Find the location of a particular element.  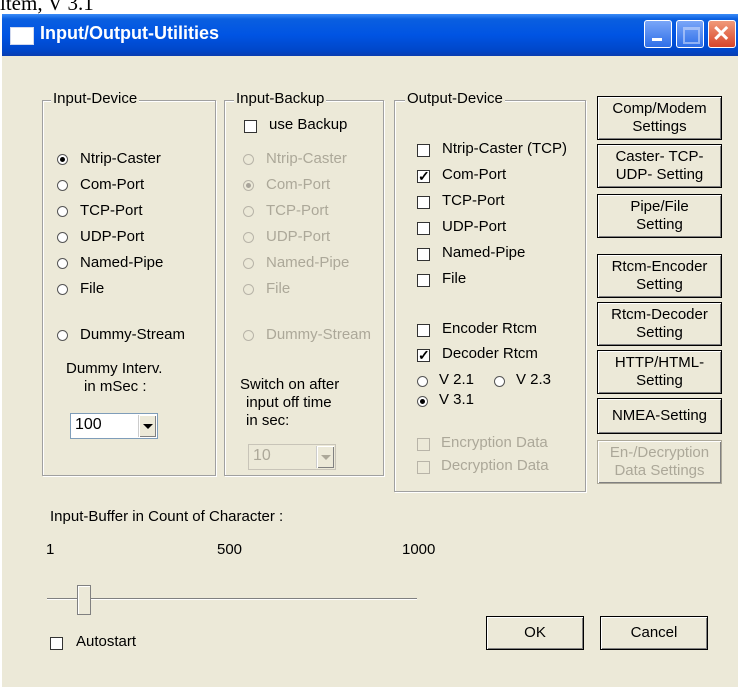

use-backup-checkbox is located at coordinates (250, 126).